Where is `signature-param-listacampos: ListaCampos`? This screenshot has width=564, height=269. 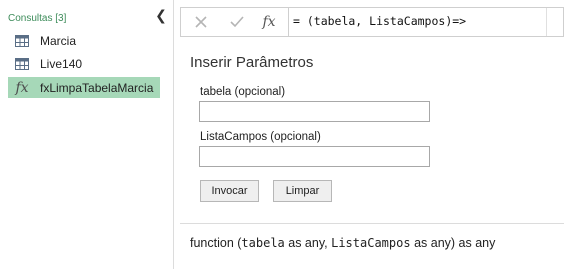
signature-param-listacampos: ListaCampos is located at coordinates (371, 243).